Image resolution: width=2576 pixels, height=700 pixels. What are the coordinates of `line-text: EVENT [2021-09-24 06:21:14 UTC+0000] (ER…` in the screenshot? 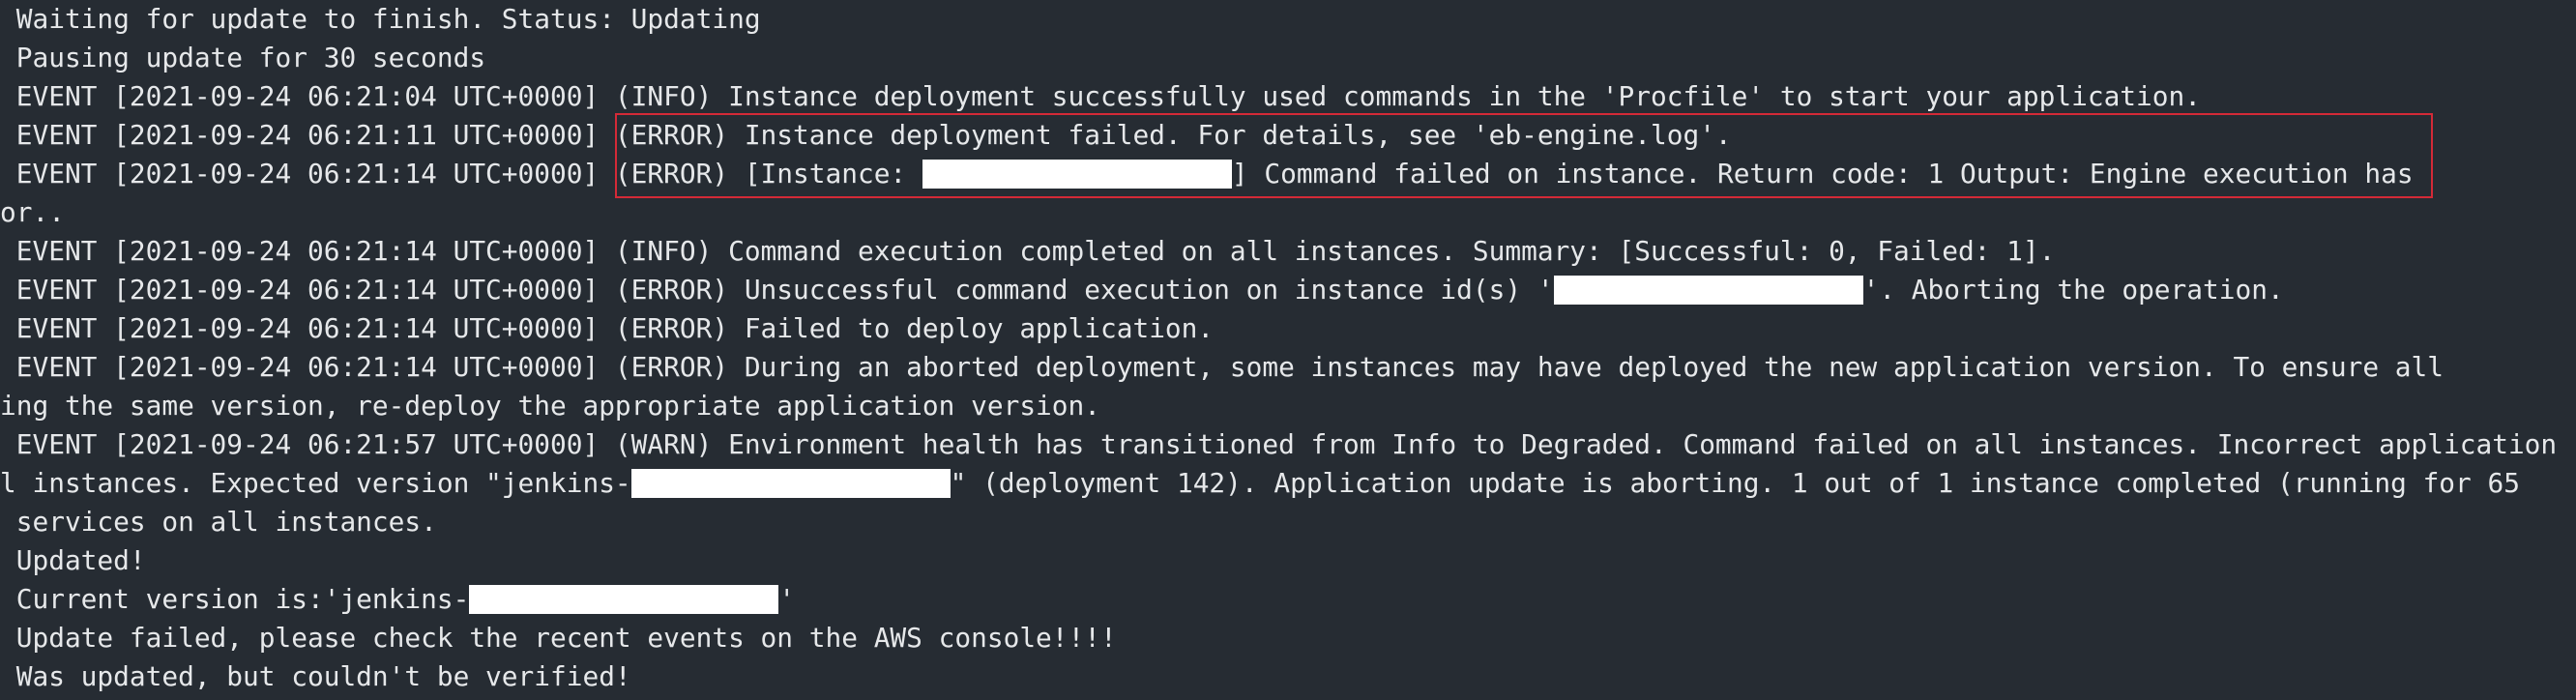 It's located at (777, 290).